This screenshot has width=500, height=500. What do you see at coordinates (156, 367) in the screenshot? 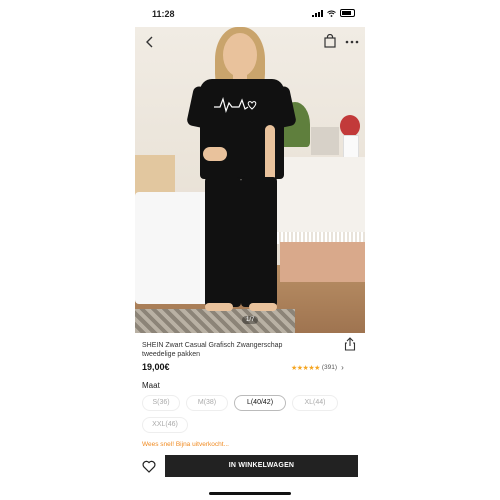
I see `product-price: 19,00€` at bounding box center [156, 367].